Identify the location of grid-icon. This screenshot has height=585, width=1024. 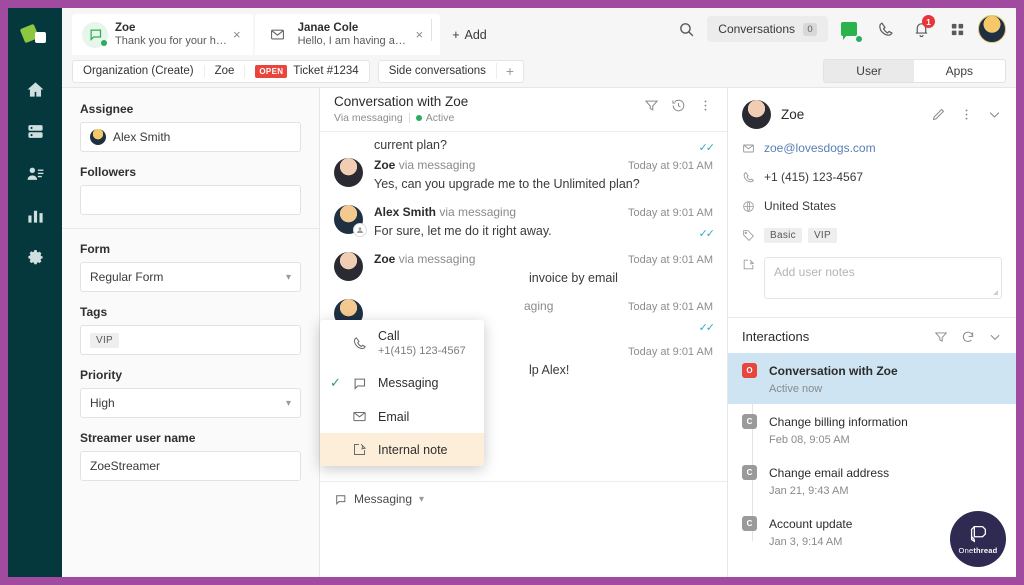
(957, 29).